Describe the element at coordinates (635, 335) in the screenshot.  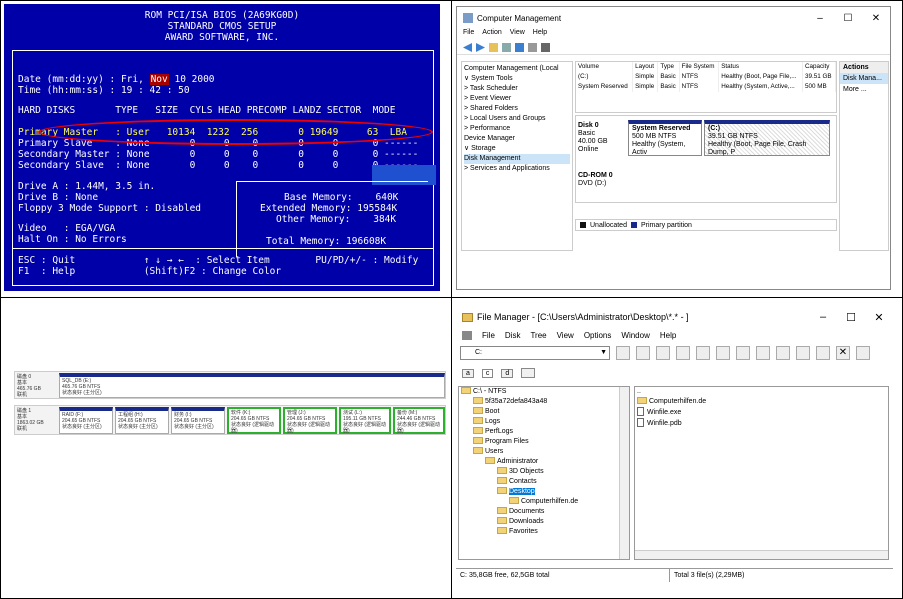
I see `menu-window: Window` at that location.